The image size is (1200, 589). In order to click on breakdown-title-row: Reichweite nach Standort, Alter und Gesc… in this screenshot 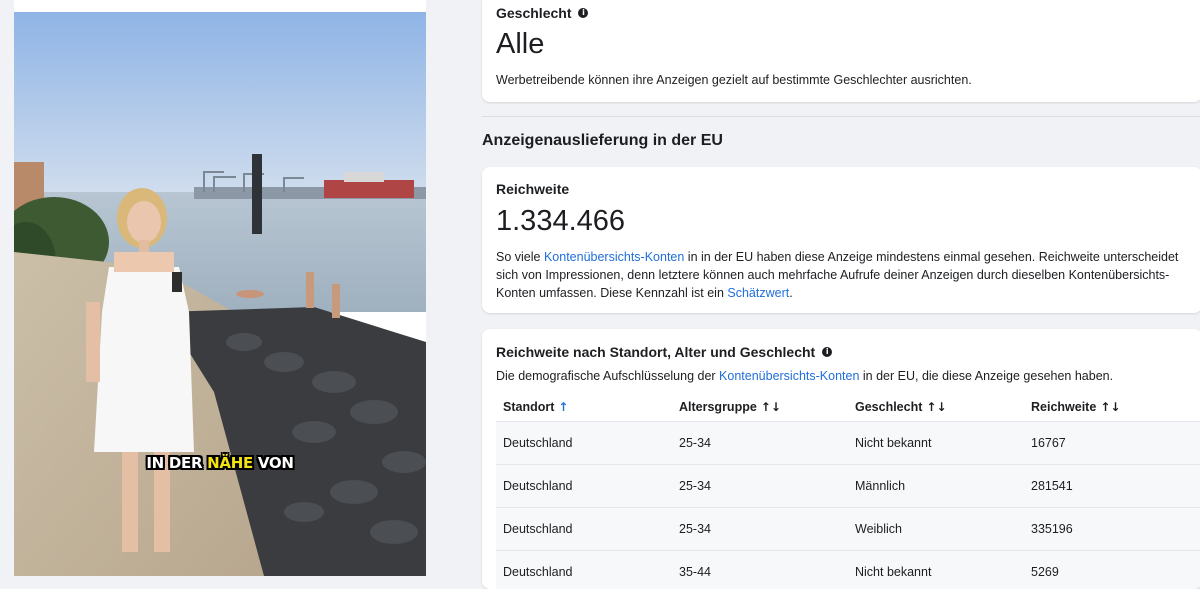, I will do `click(664, 352)`.